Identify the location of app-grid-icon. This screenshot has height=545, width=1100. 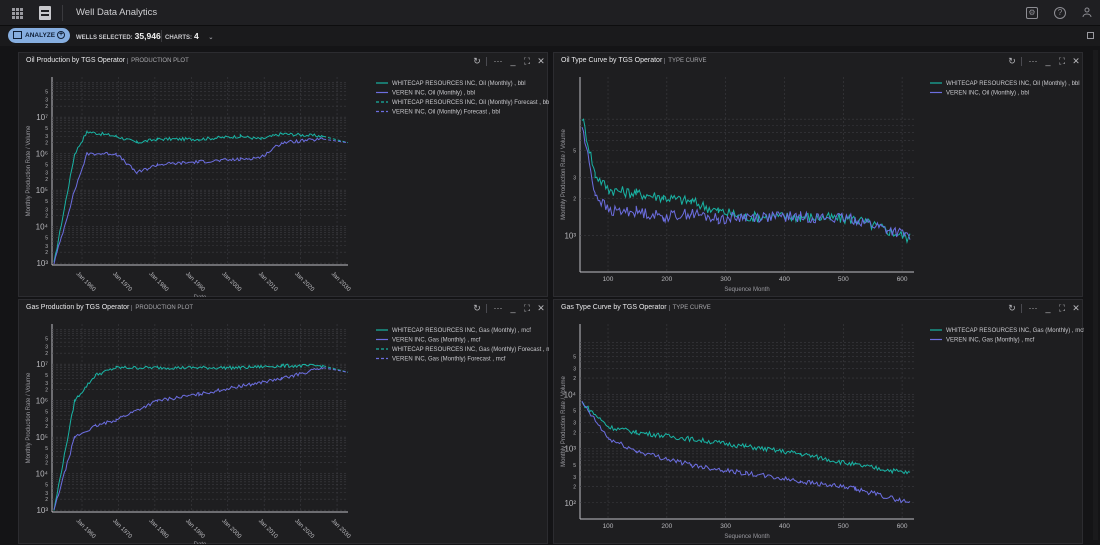
(17, 13).